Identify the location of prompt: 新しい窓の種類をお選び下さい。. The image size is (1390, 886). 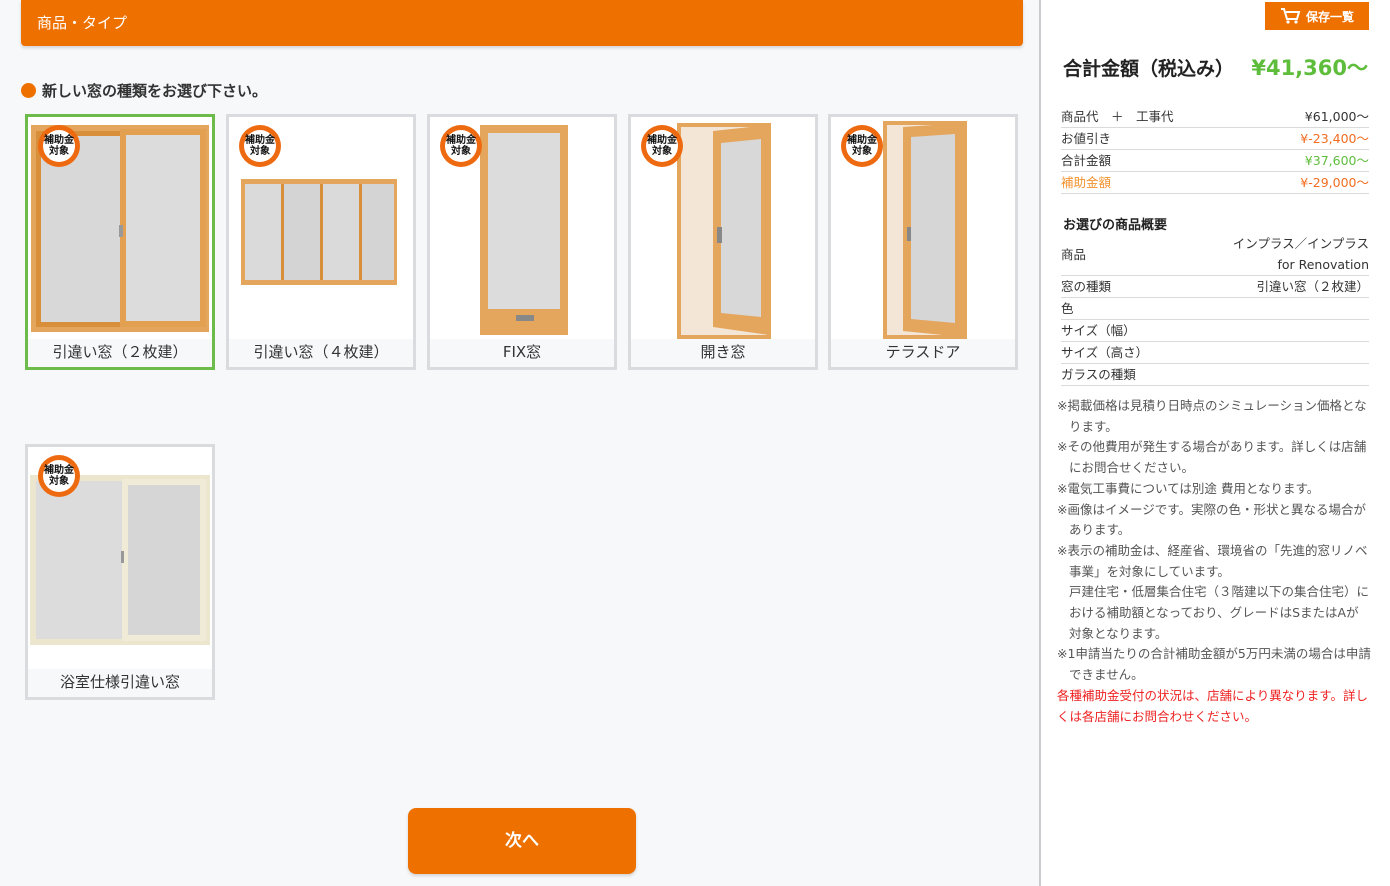
(144, 90).